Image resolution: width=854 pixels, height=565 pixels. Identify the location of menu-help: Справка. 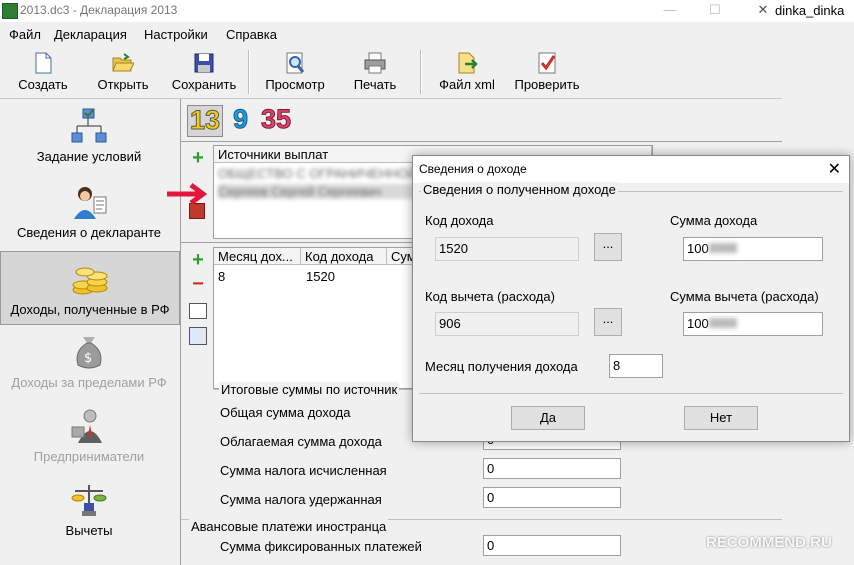
(251, 34).